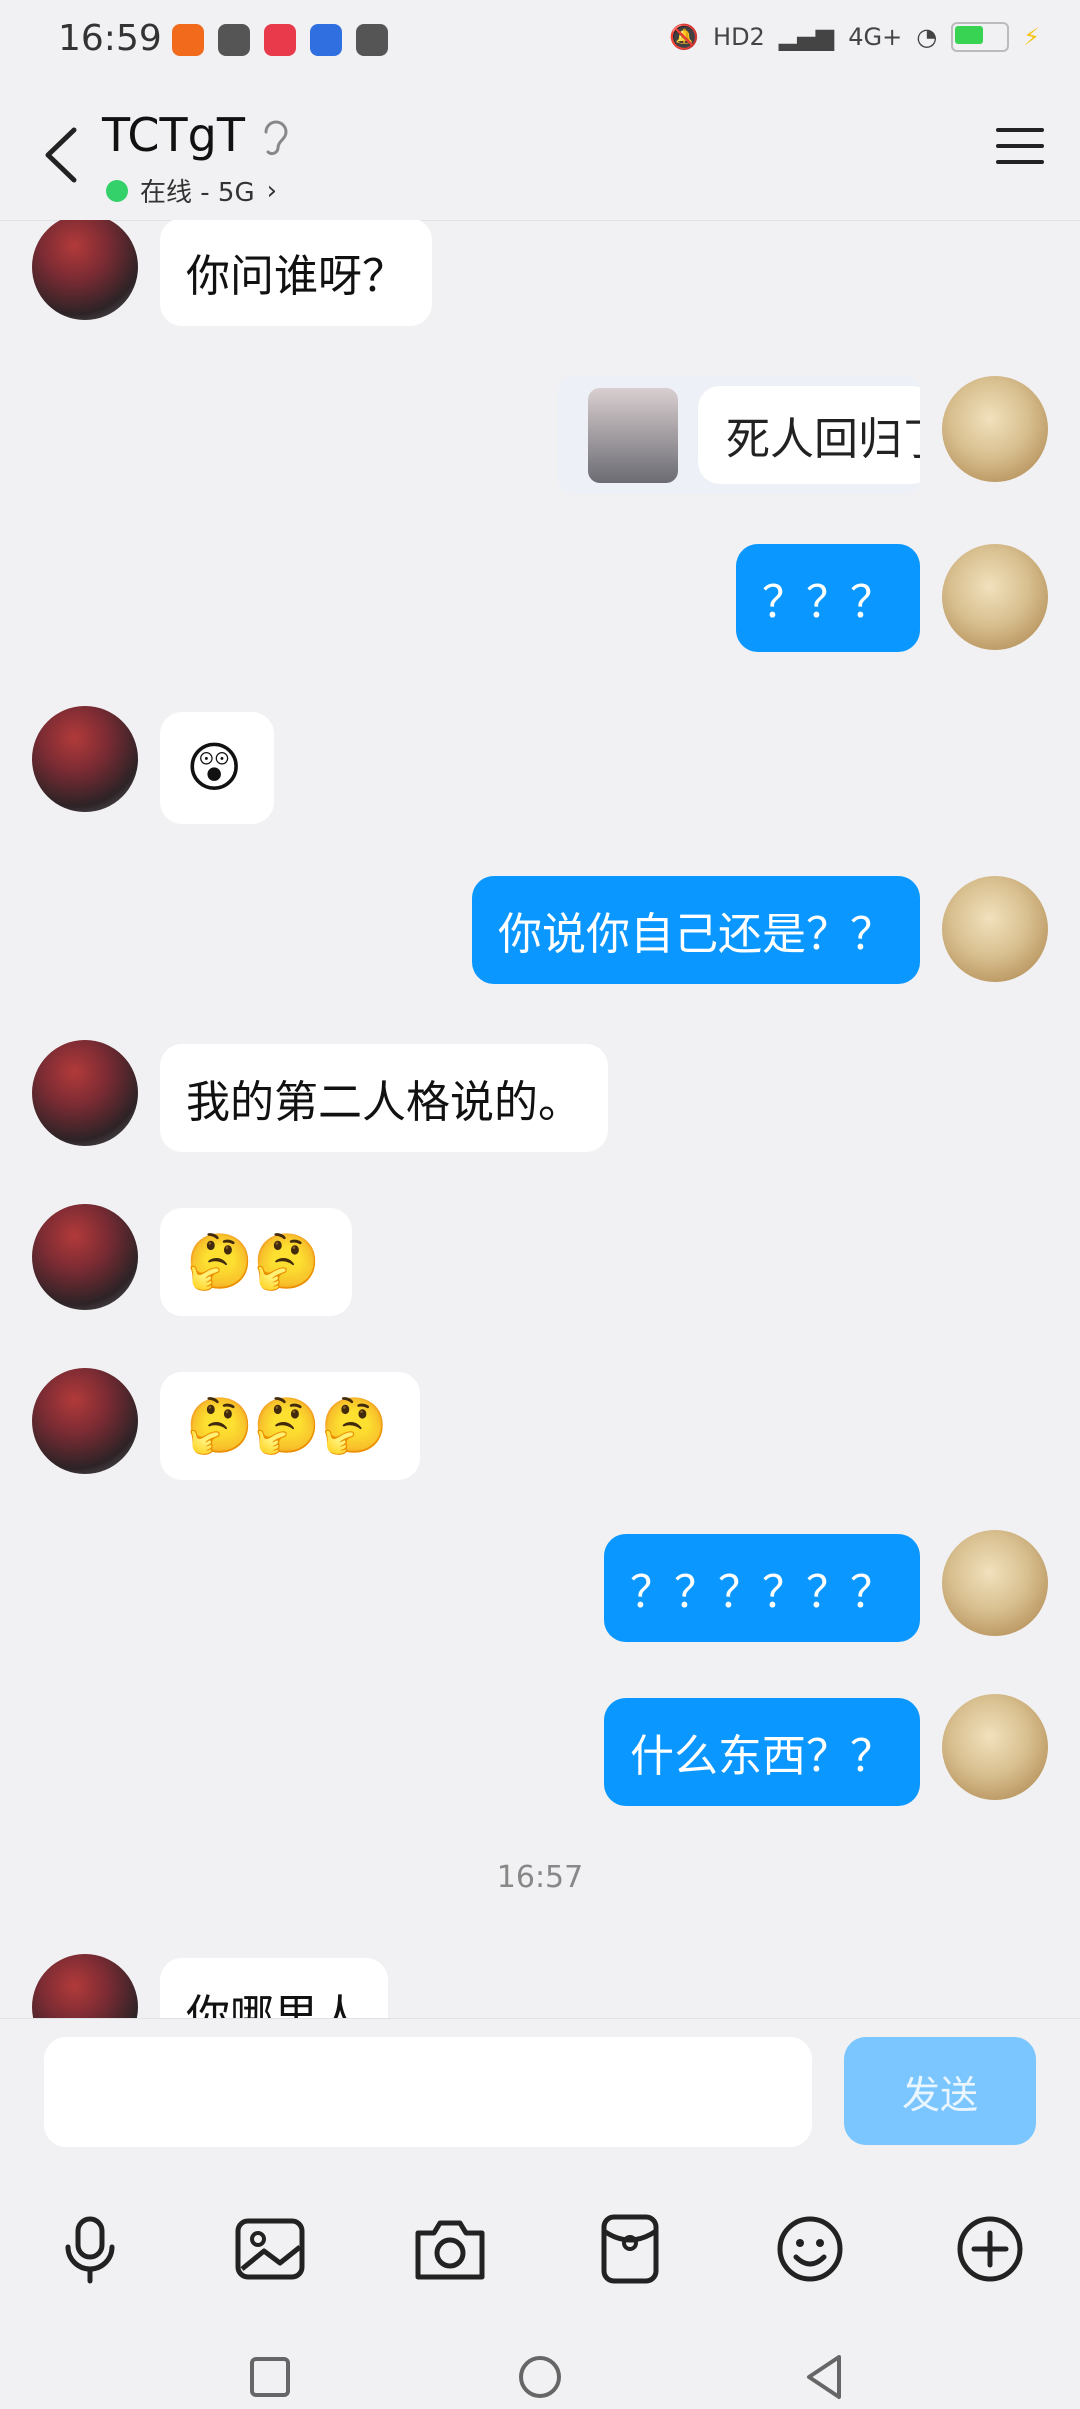 The width and height of the screenshot is (1080, 2409). Describe the element at coordinates (540, 150) in the screenshot. I see `chat-header: TCTgT 在线 - 5G ›` at that location.